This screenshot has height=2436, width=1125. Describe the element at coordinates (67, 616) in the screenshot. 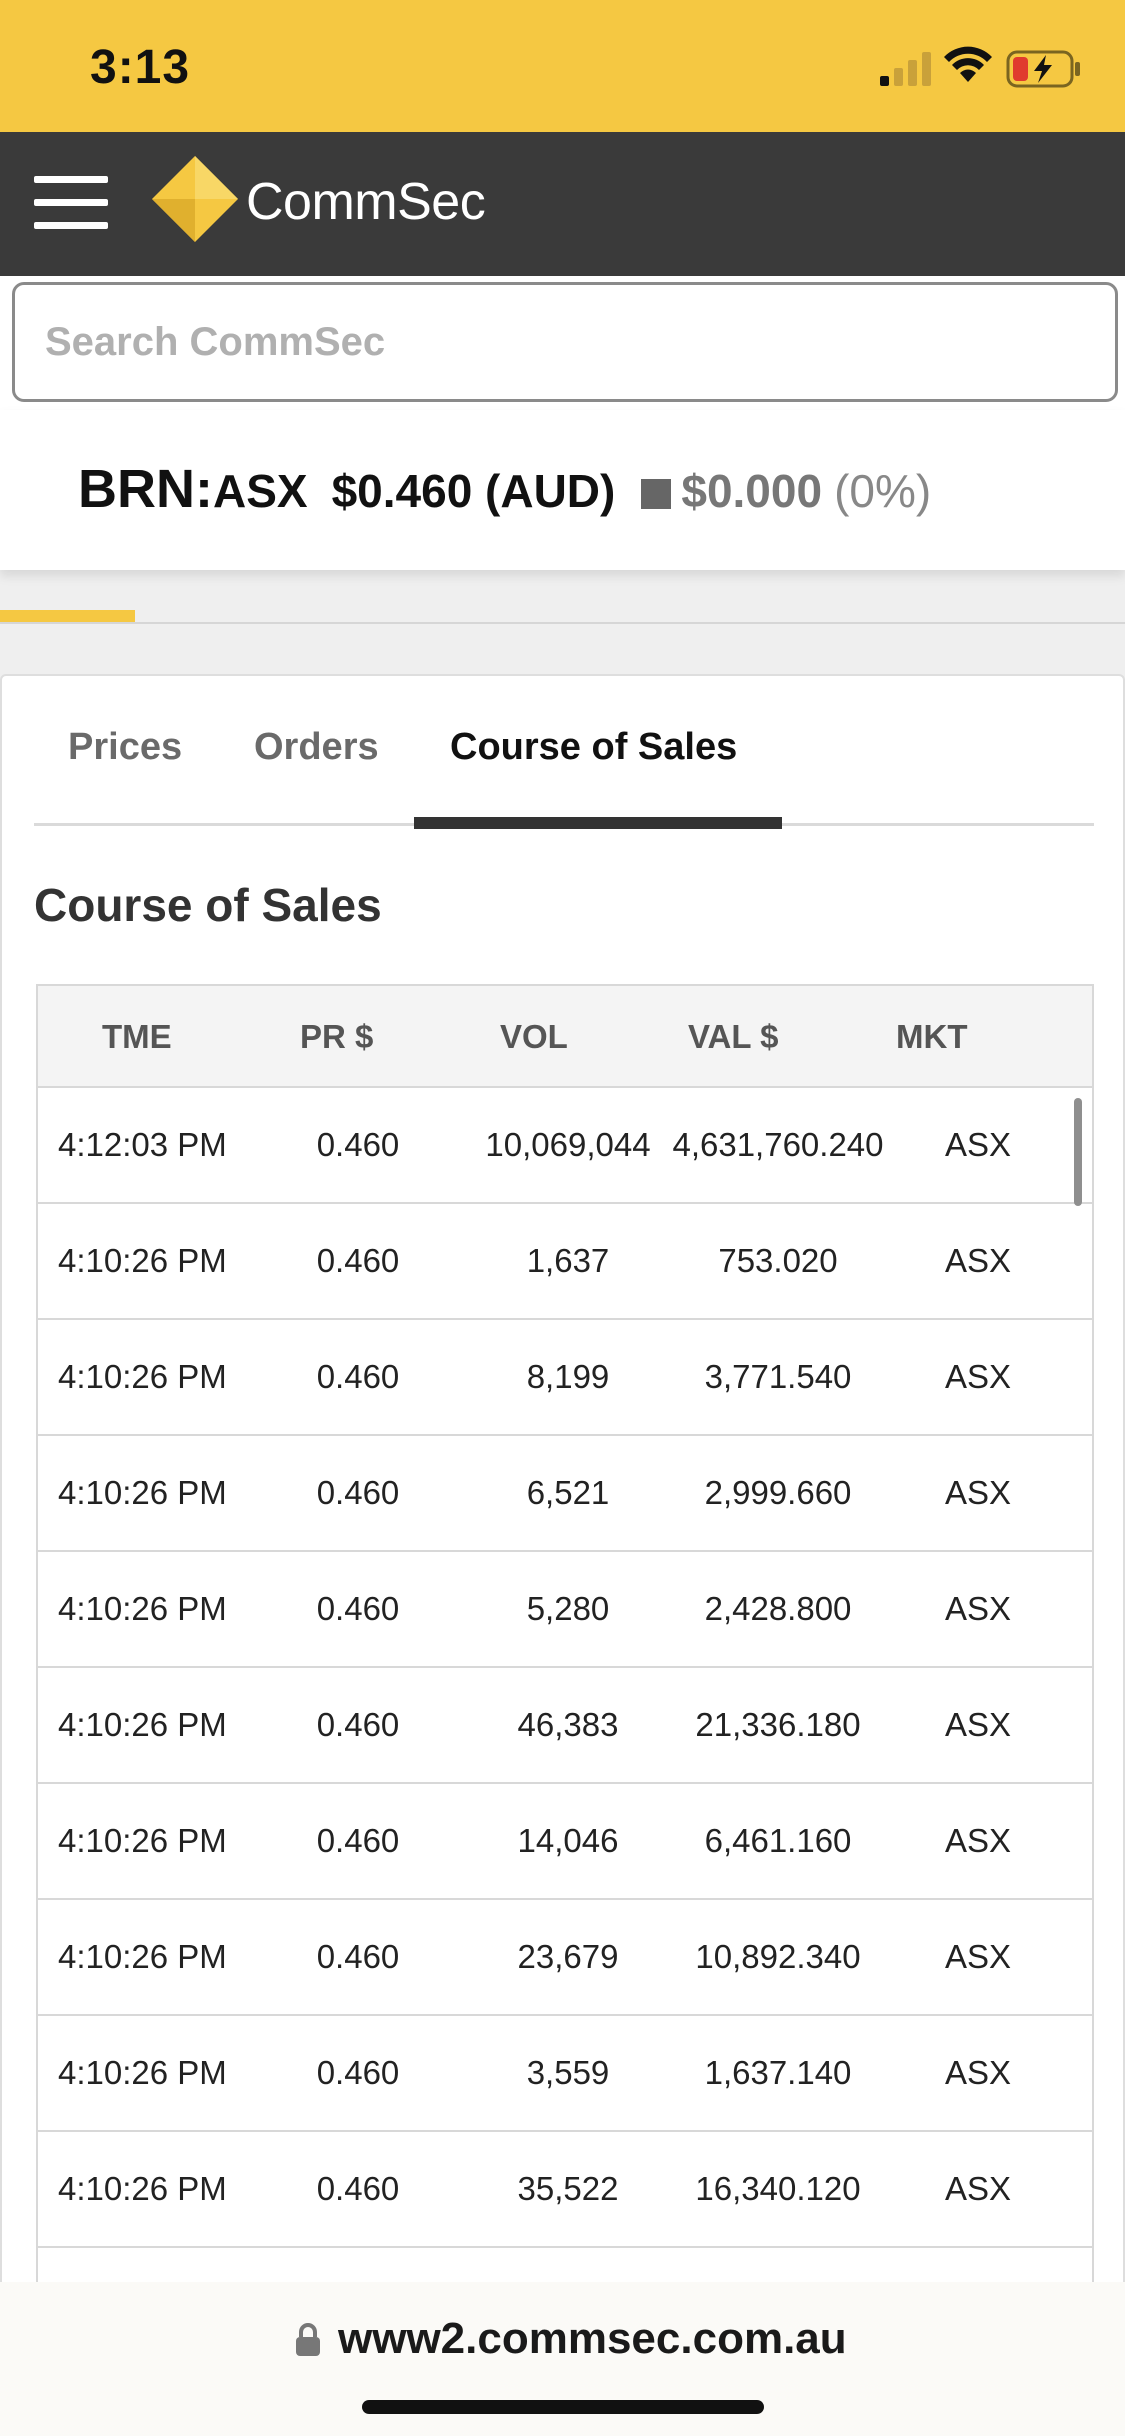

I see `progress-fill` at that location.